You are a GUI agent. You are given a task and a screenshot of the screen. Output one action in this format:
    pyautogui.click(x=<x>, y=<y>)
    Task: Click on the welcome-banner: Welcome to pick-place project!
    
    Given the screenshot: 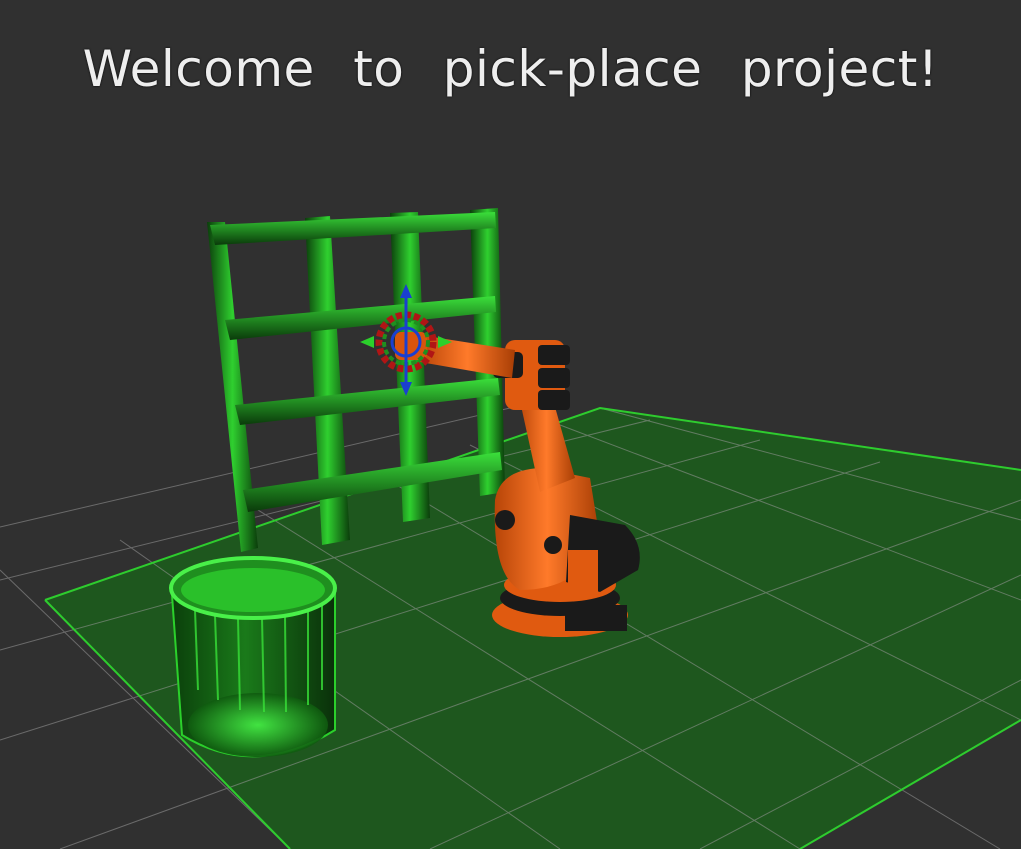 What is the action you would take?
    pyautogui.click(x=510, y=69)
    